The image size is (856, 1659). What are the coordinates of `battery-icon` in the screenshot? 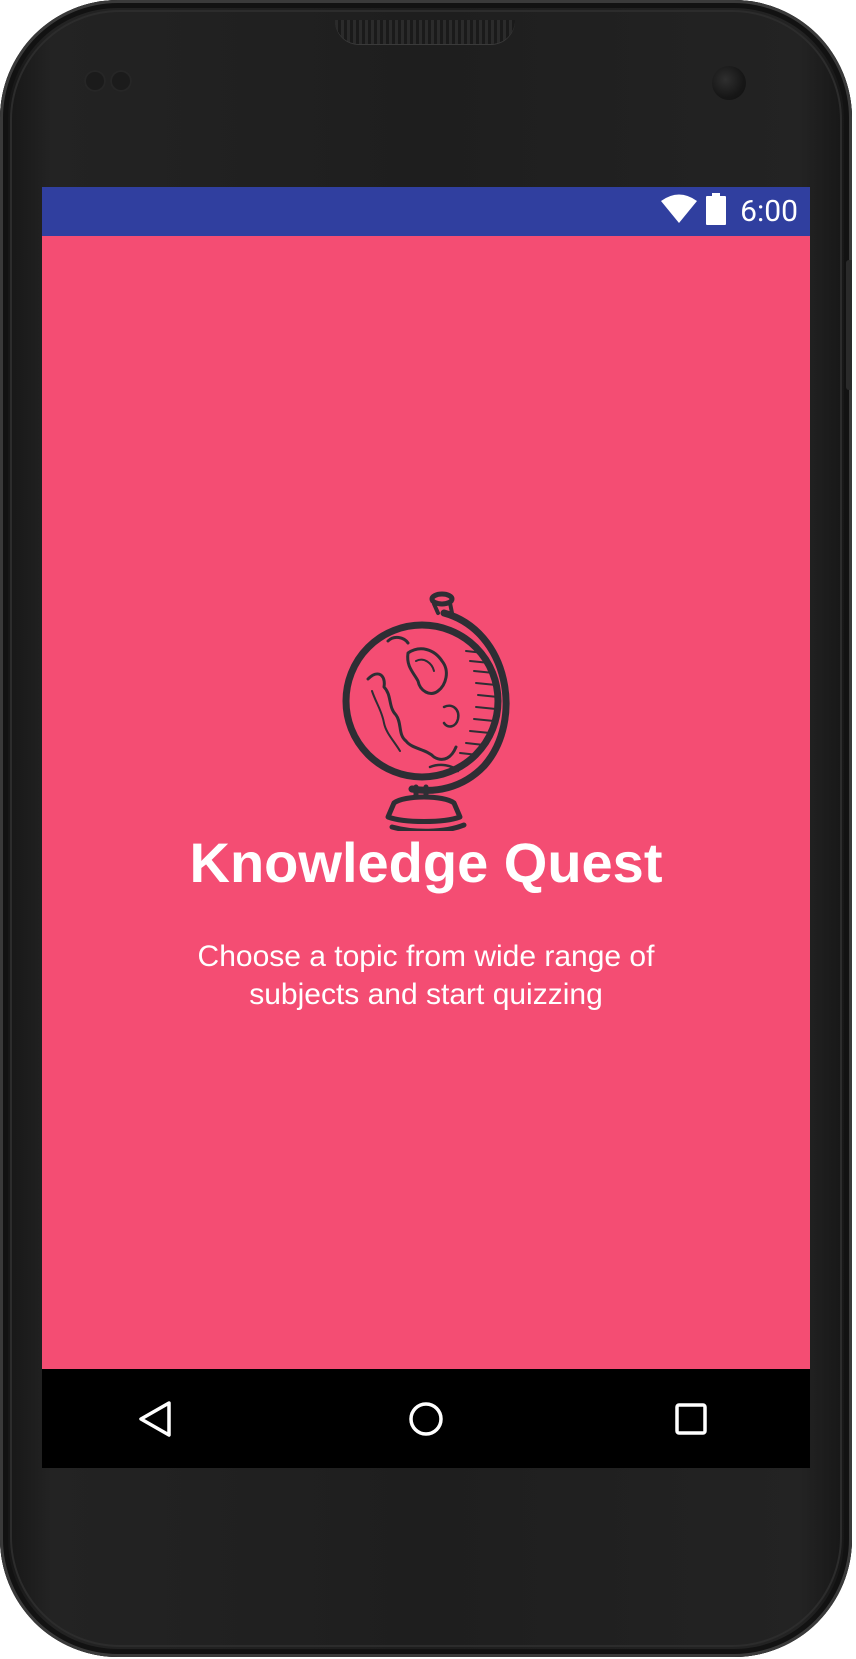 It's located at (716, 211).